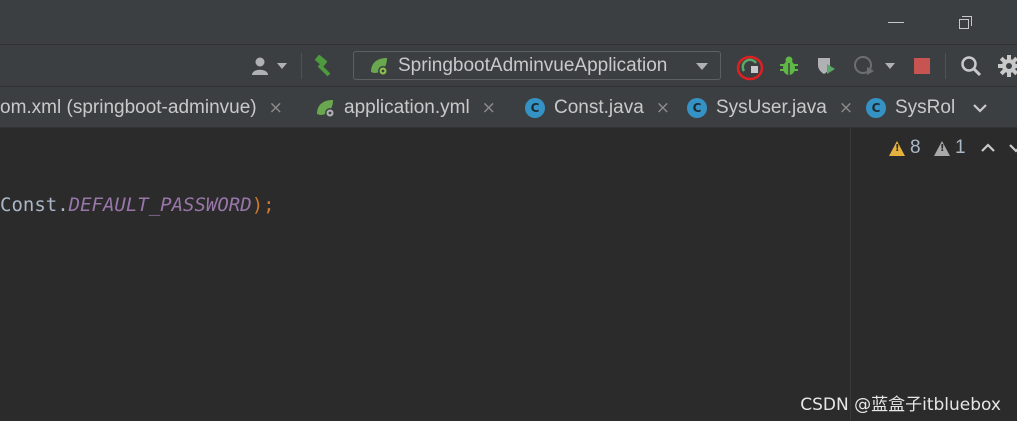 The height and width of the screenshot is (421, 1017). I want to click on weak-warning-icon: !, so click(942, 148).